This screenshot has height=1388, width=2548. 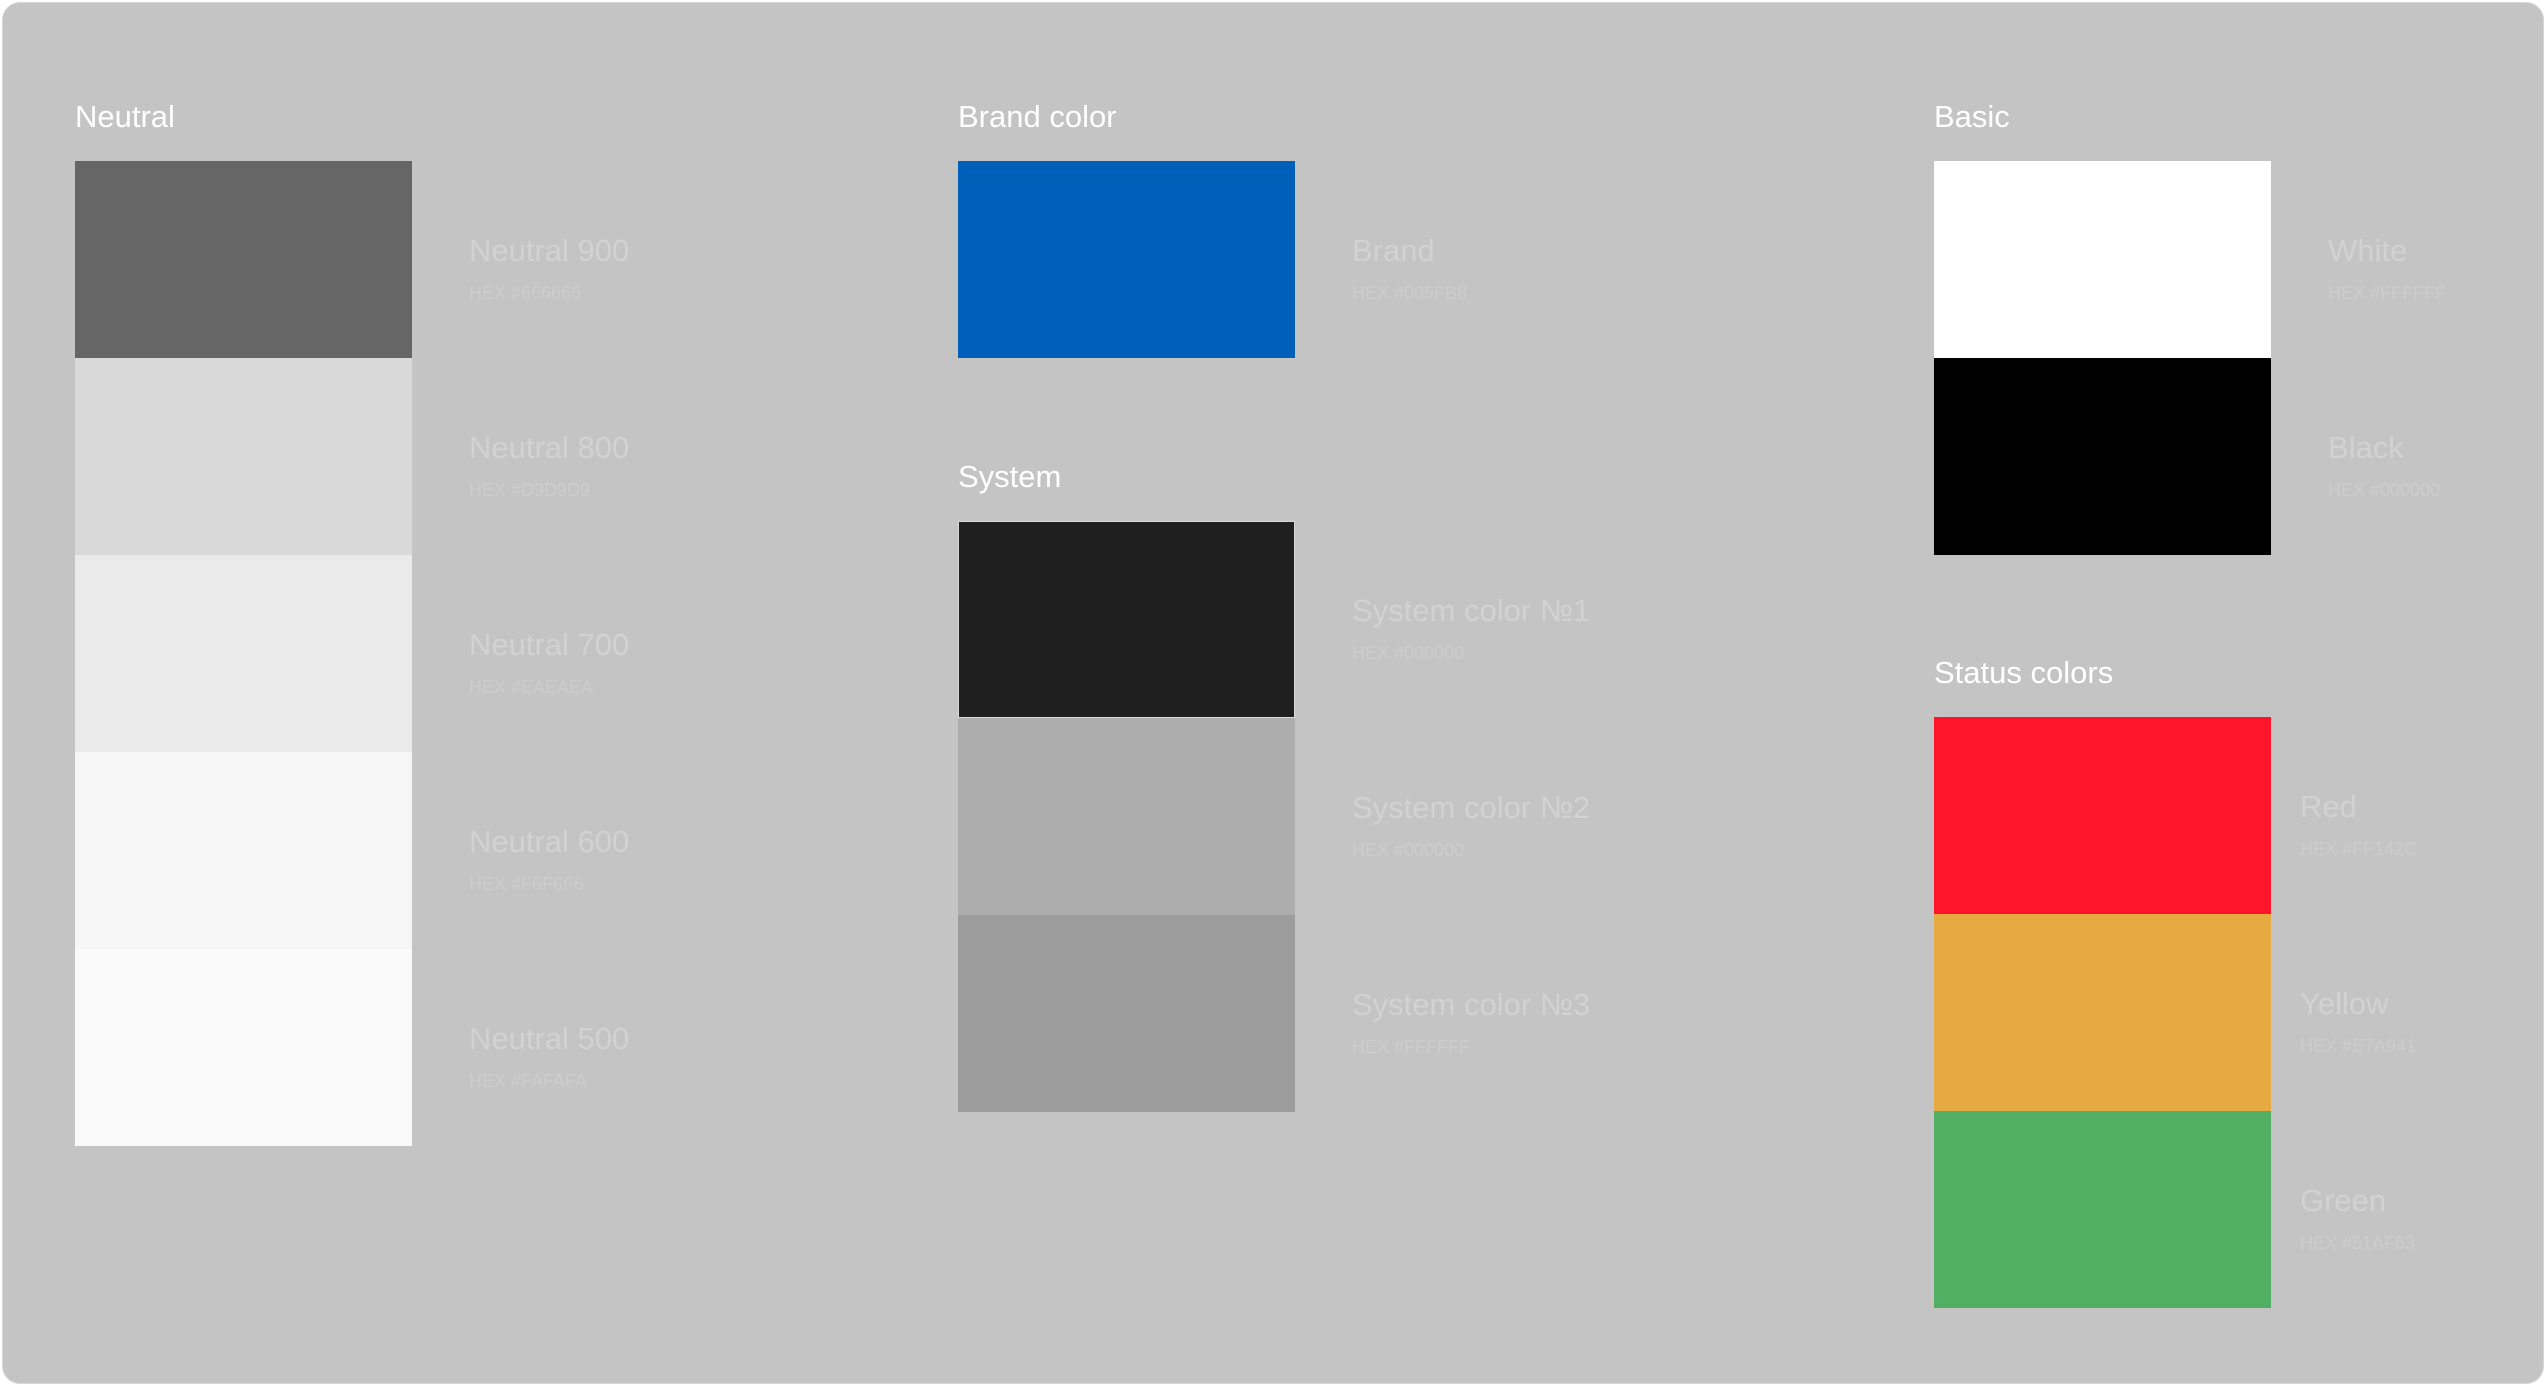 I want to click on swatch-yellow, so click(x=2102, y=1012).